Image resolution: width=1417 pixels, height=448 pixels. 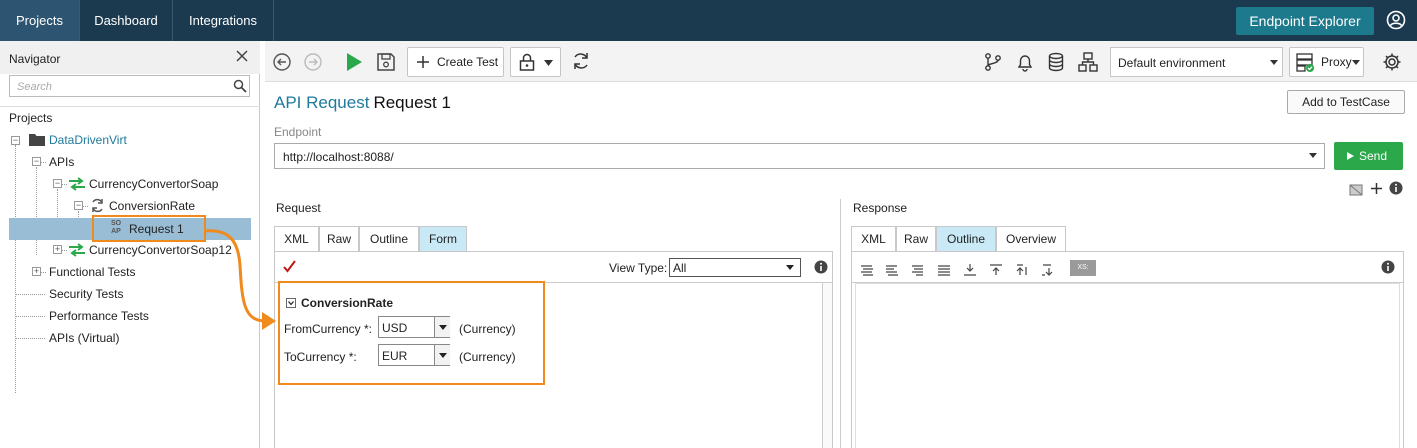 I want to click on navigator-title: Navigator, so click(x=35, y=59).